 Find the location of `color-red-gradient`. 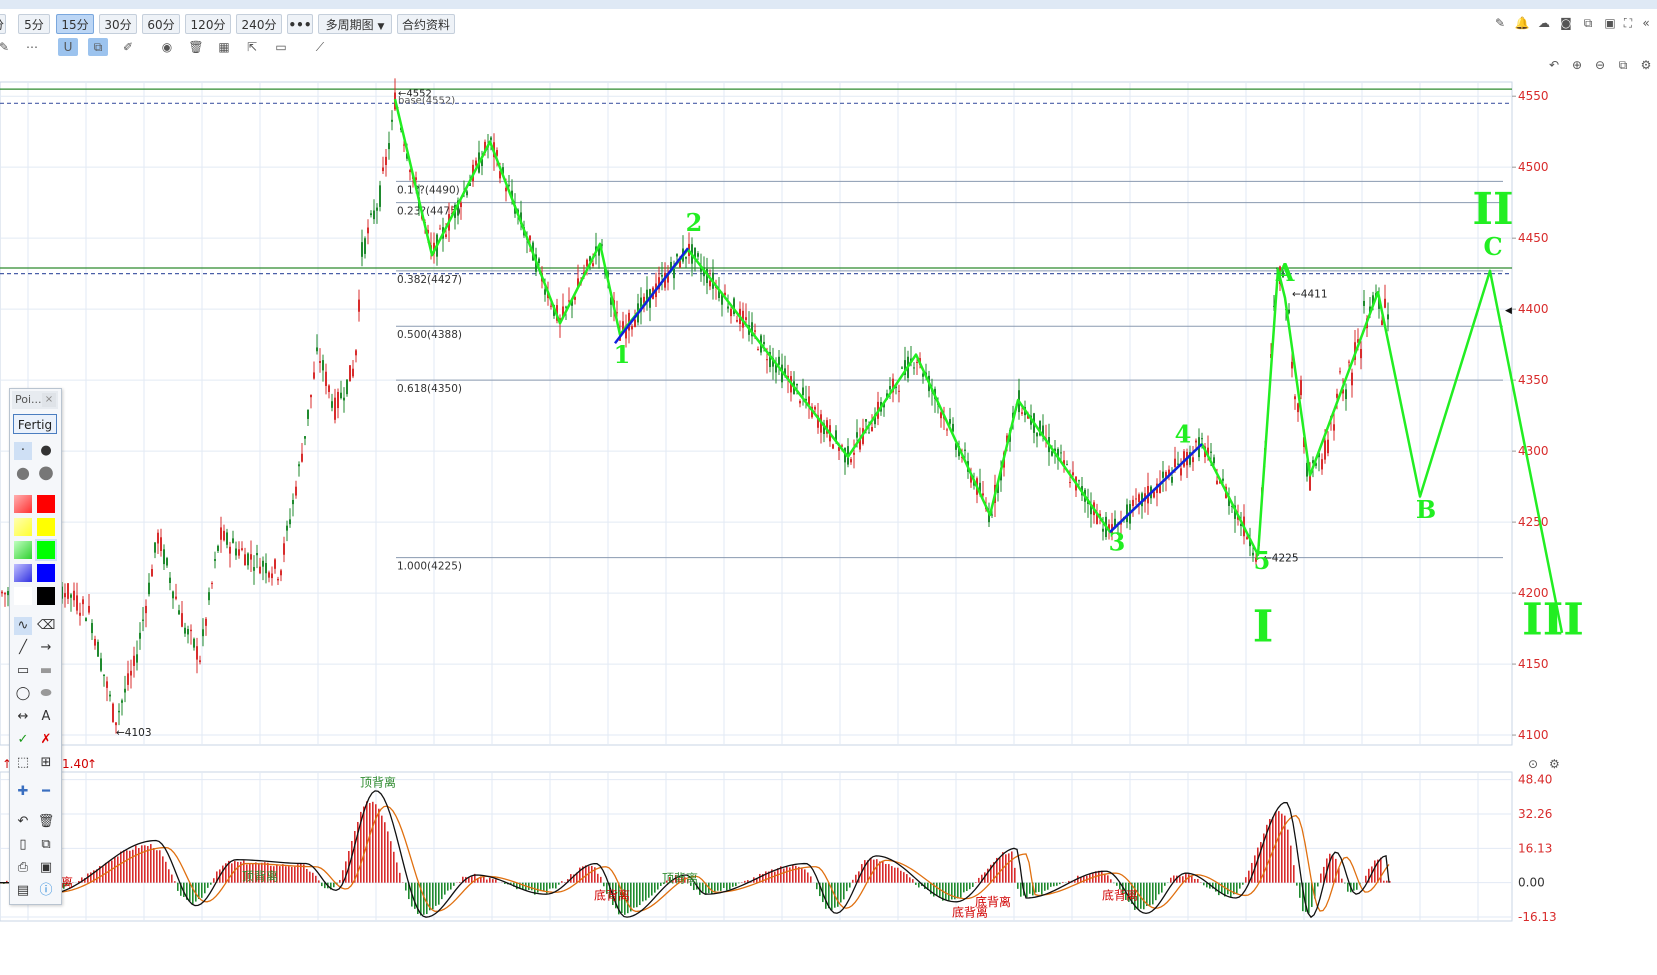

color-red-gradient is located at coordinates (23, 504).